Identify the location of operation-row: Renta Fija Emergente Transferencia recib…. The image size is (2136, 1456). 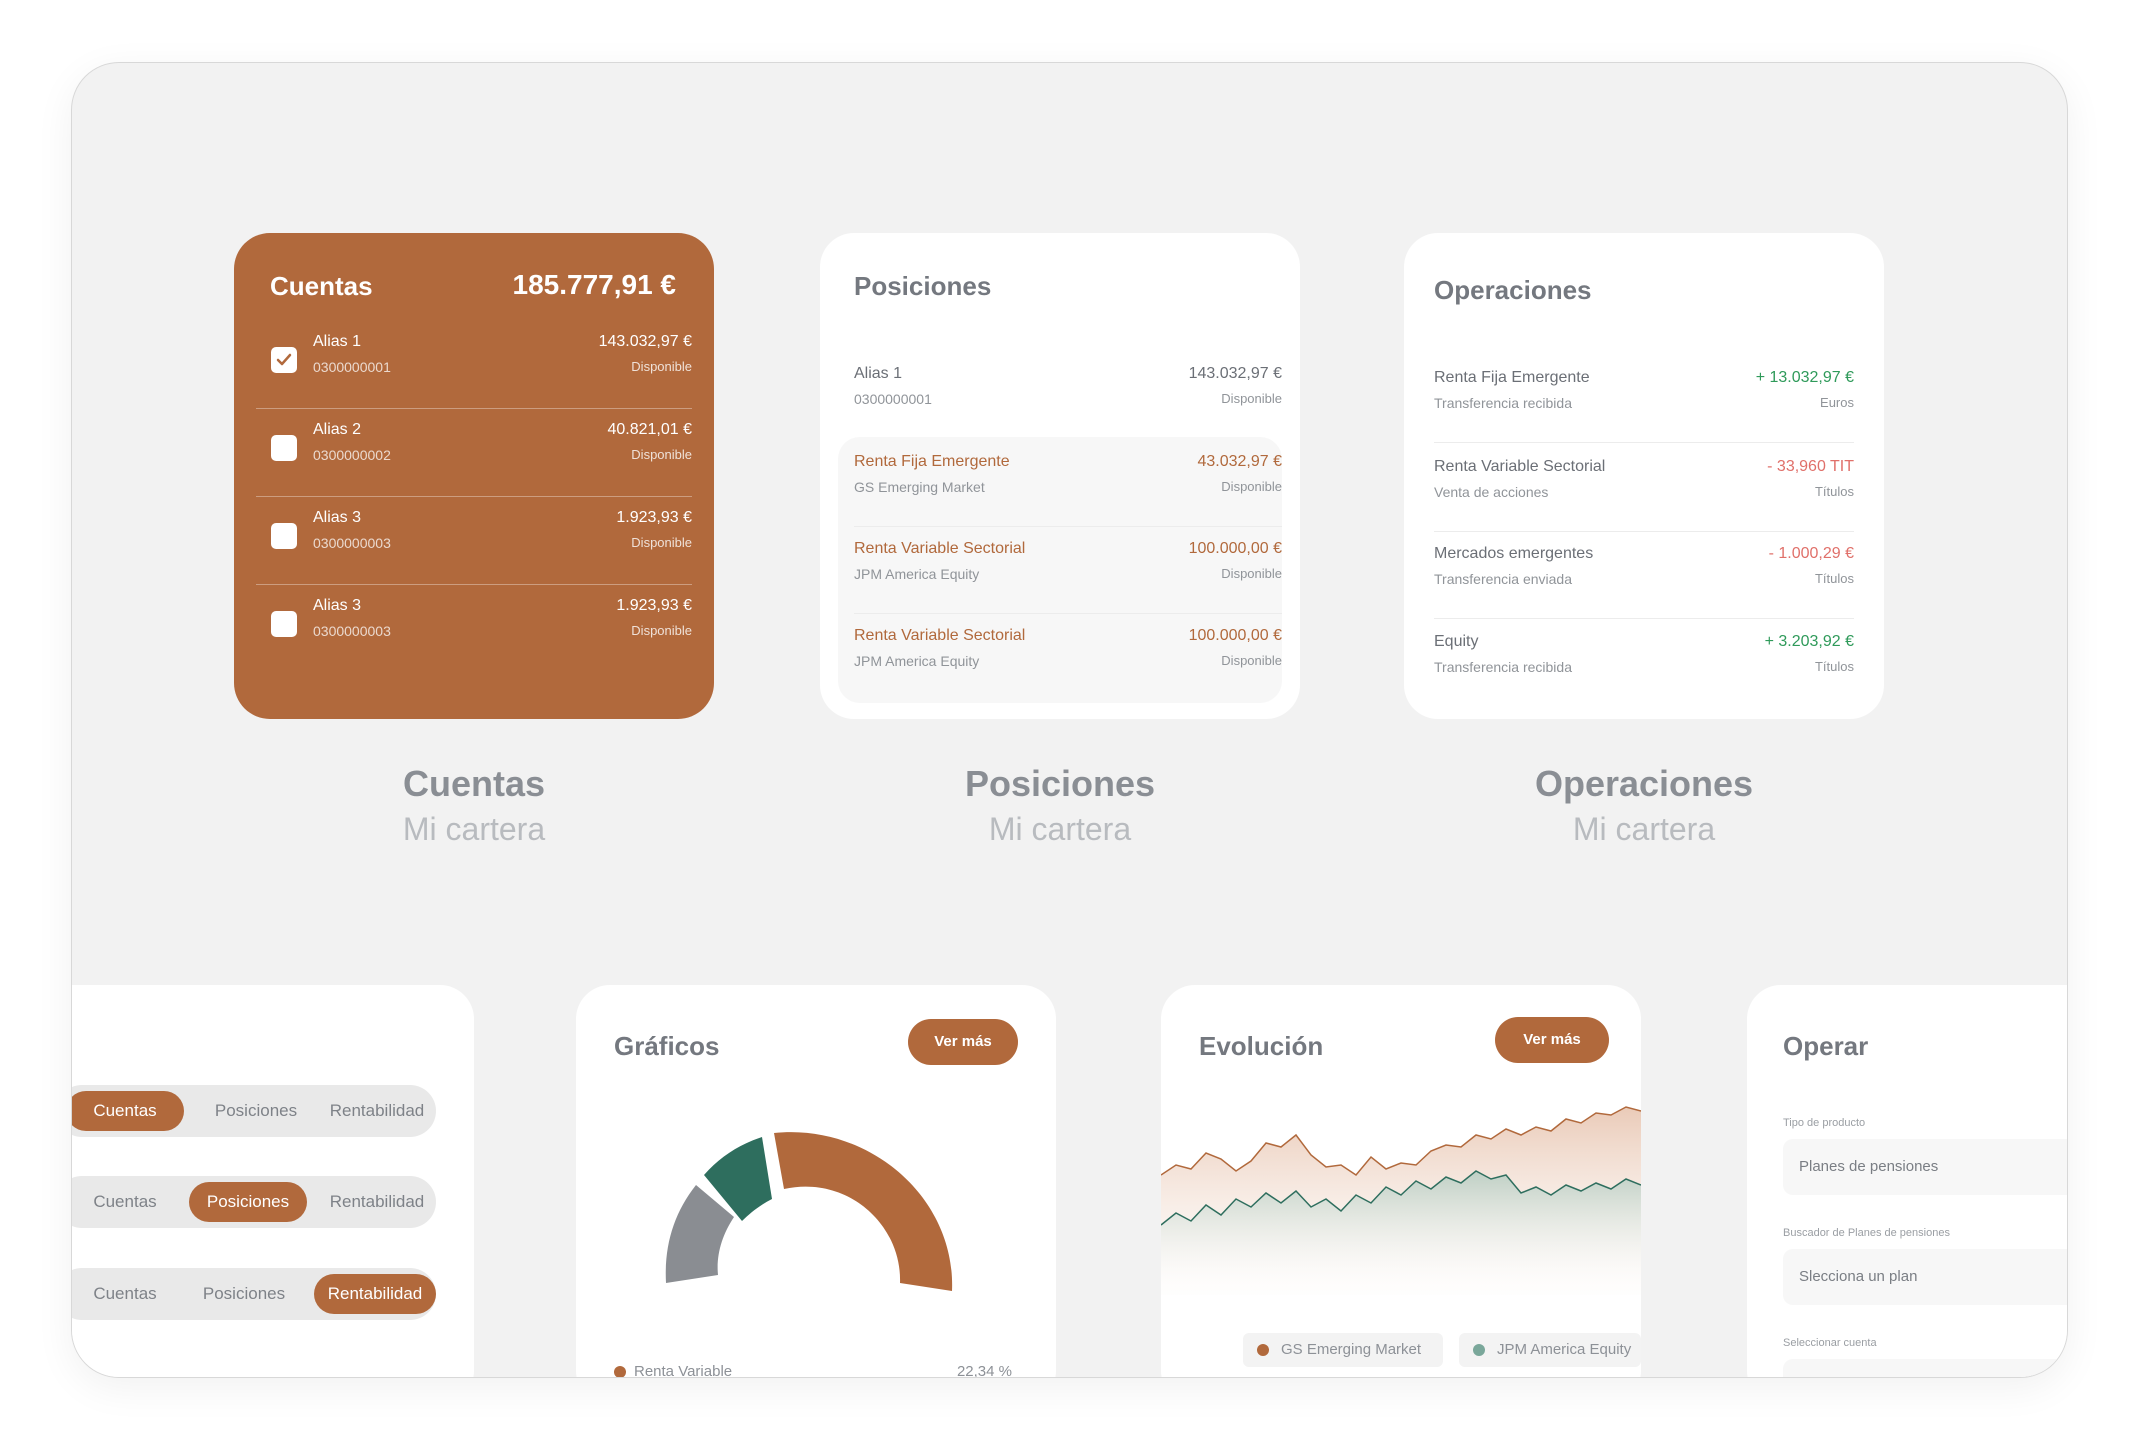
(1644, 400).